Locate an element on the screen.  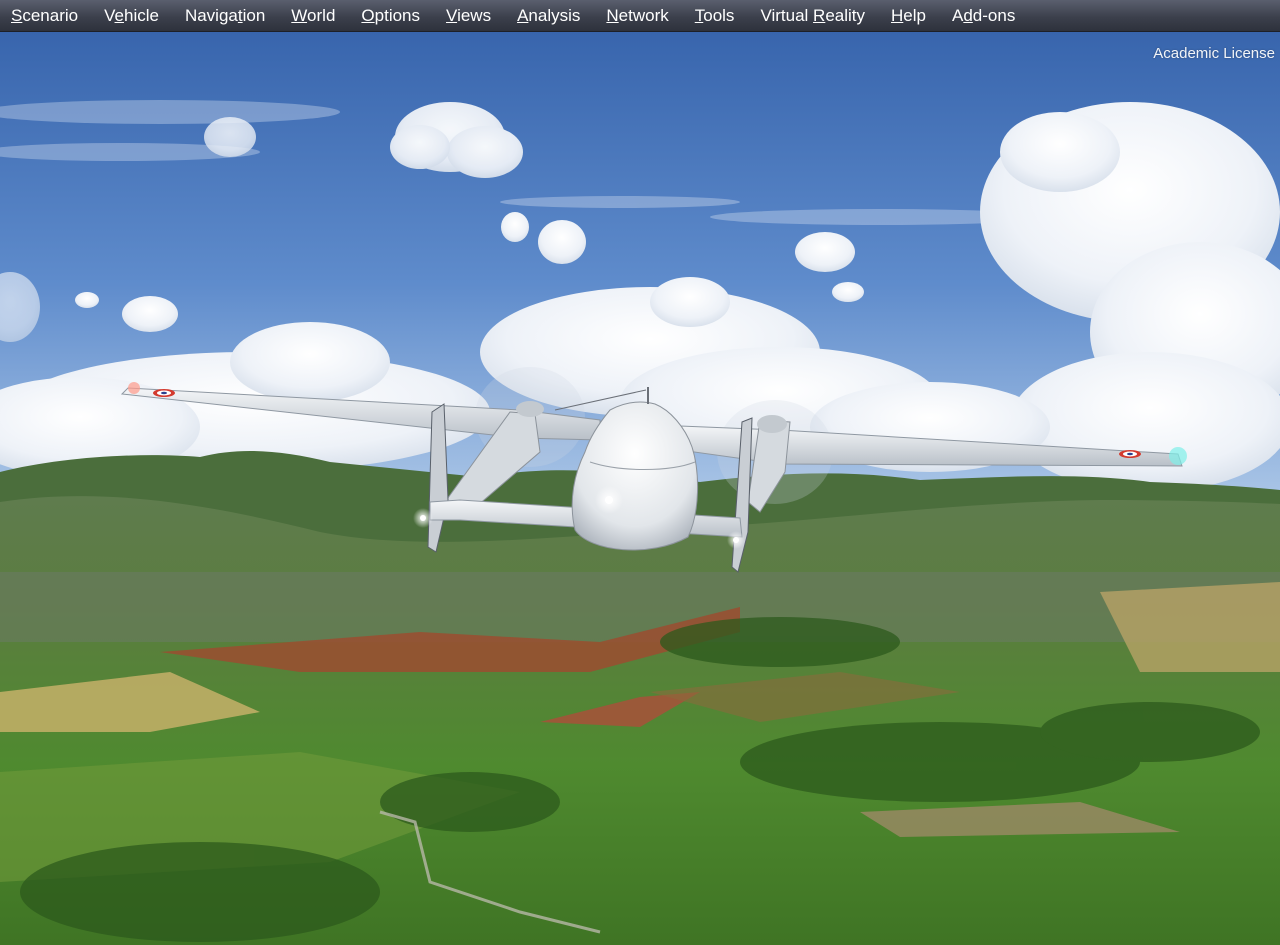
menu-vehicle: Vehicle is located at coordinates (131, 16).